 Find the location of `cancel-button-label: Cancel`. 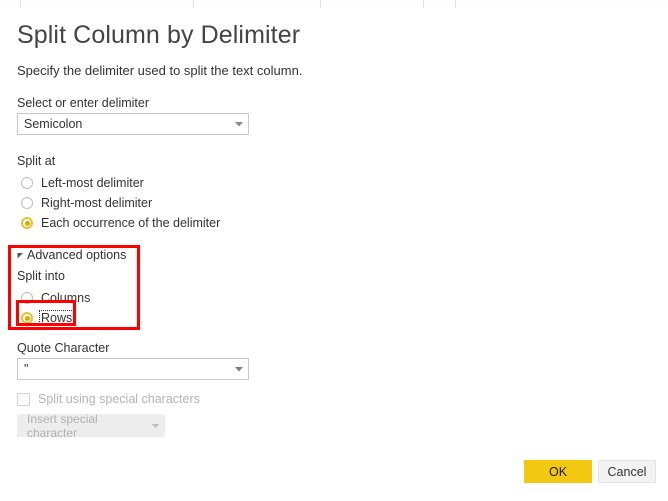

cancel-button-label: Cancel is located at coordinates (627, 471).